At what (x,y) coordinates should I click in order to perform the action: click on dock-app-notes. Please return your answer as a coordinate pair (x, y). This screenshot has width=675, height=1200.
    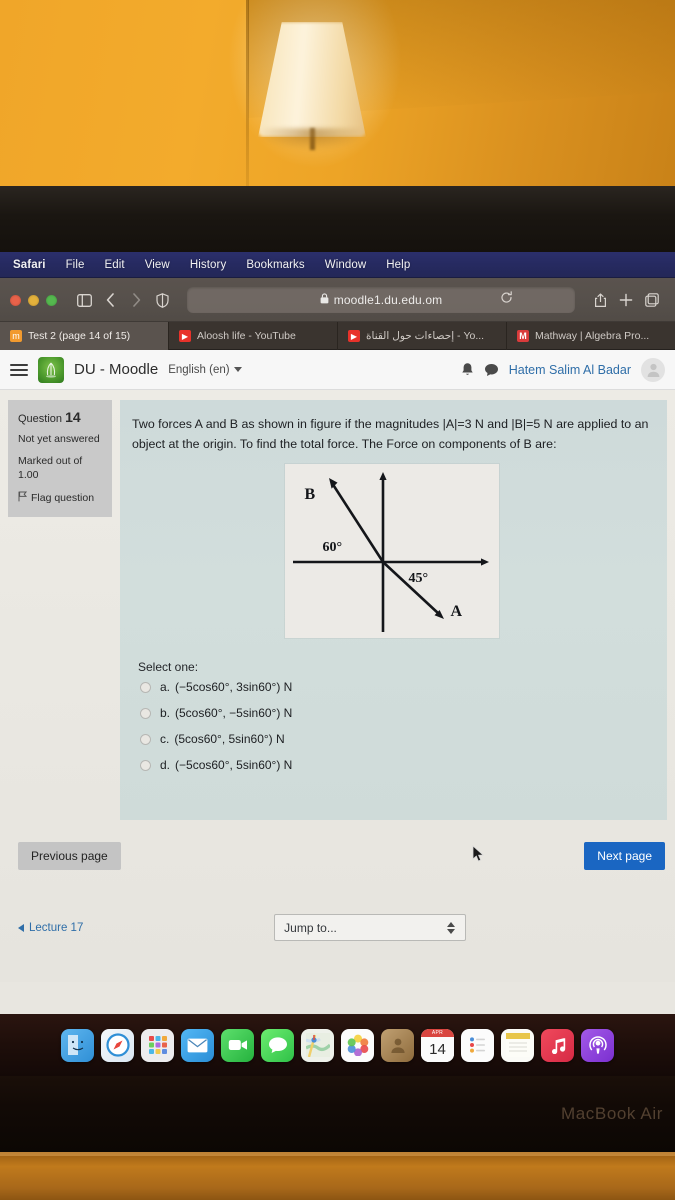
    Looking at the image, I should click on (517, 1045).